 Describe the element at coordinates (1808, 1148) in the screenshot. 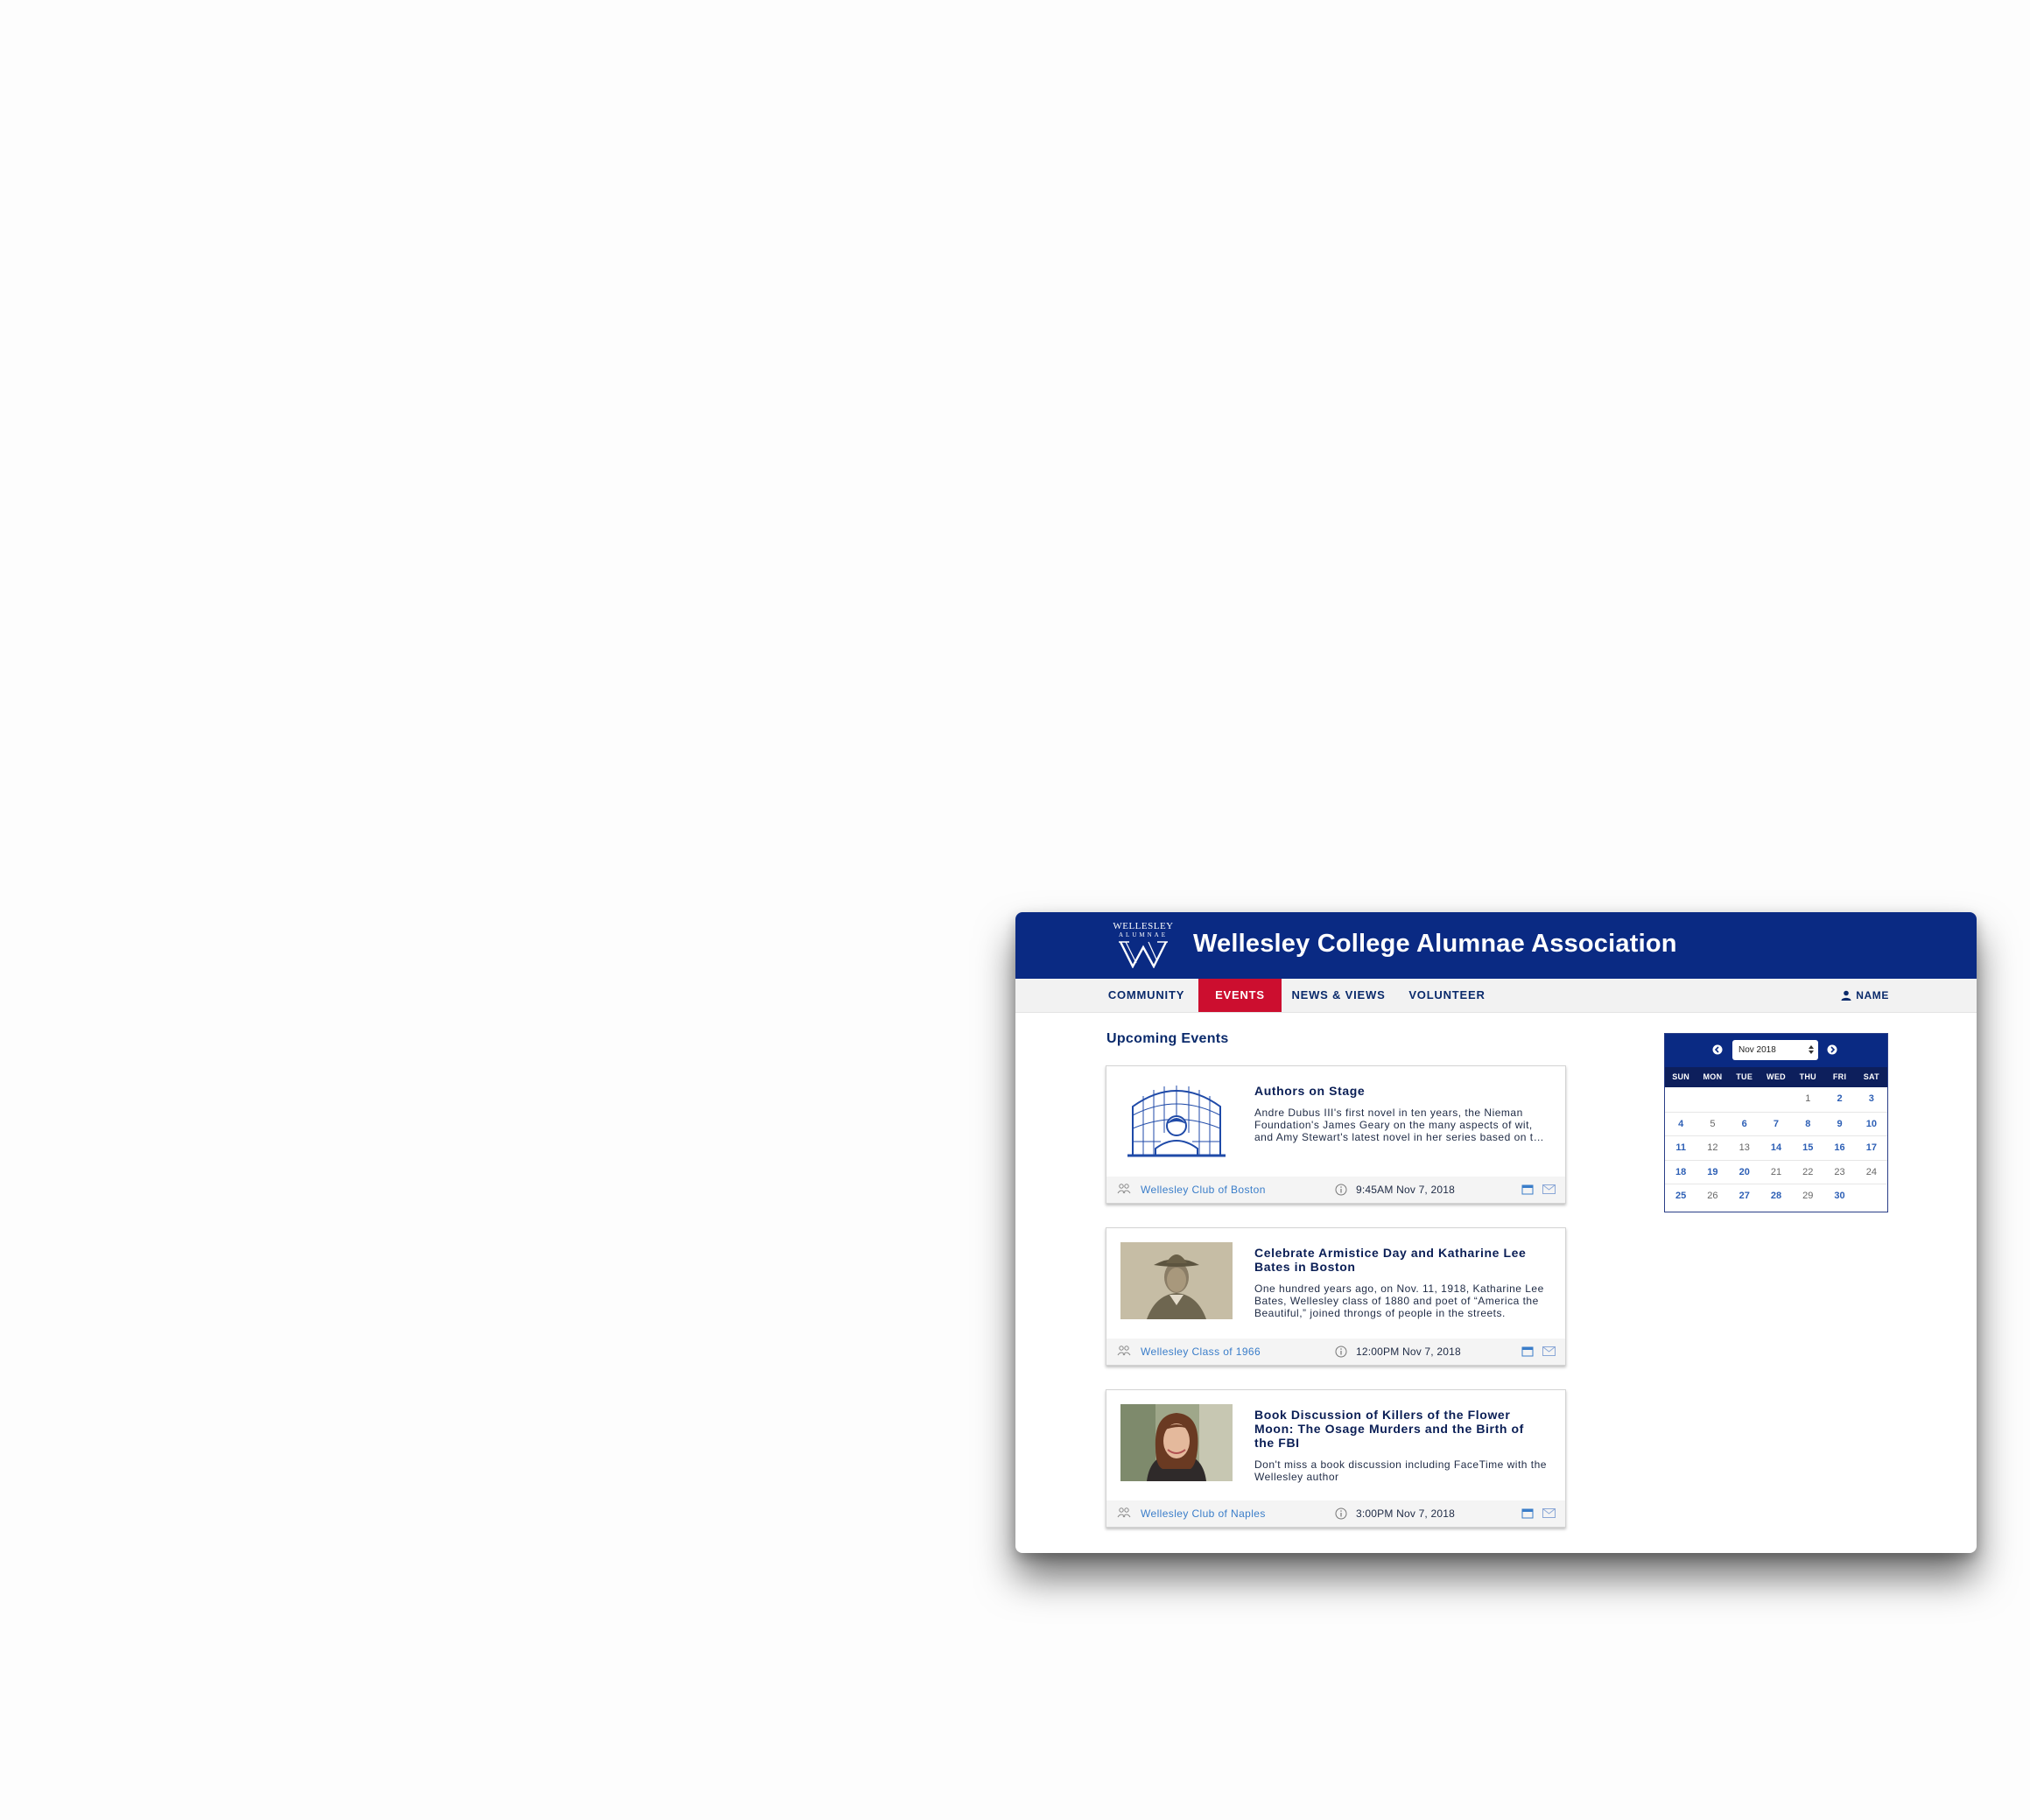

I see `calendar-day-with-event: 15` at that location.